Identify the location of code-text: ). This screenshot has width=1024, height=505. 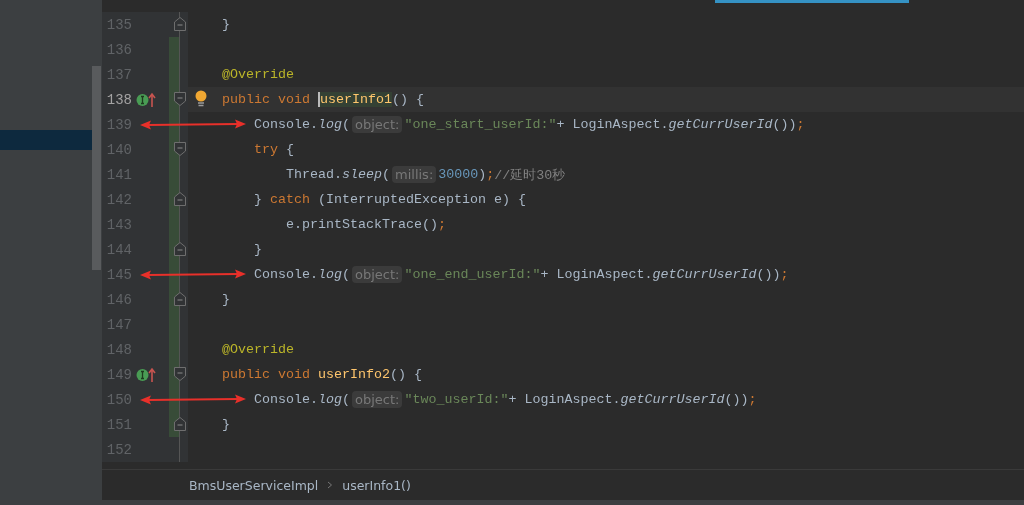
(482, 174).